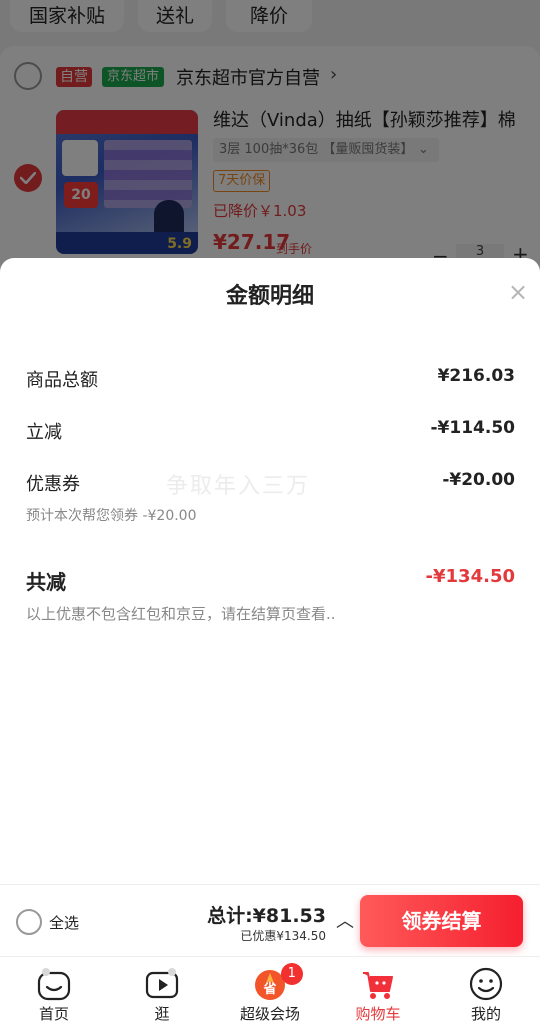  Describe the element at coordinates (111, 516) in the screenshot. I see `coupon-note: 预计本次帮您领券 -¥20.00` at that location.